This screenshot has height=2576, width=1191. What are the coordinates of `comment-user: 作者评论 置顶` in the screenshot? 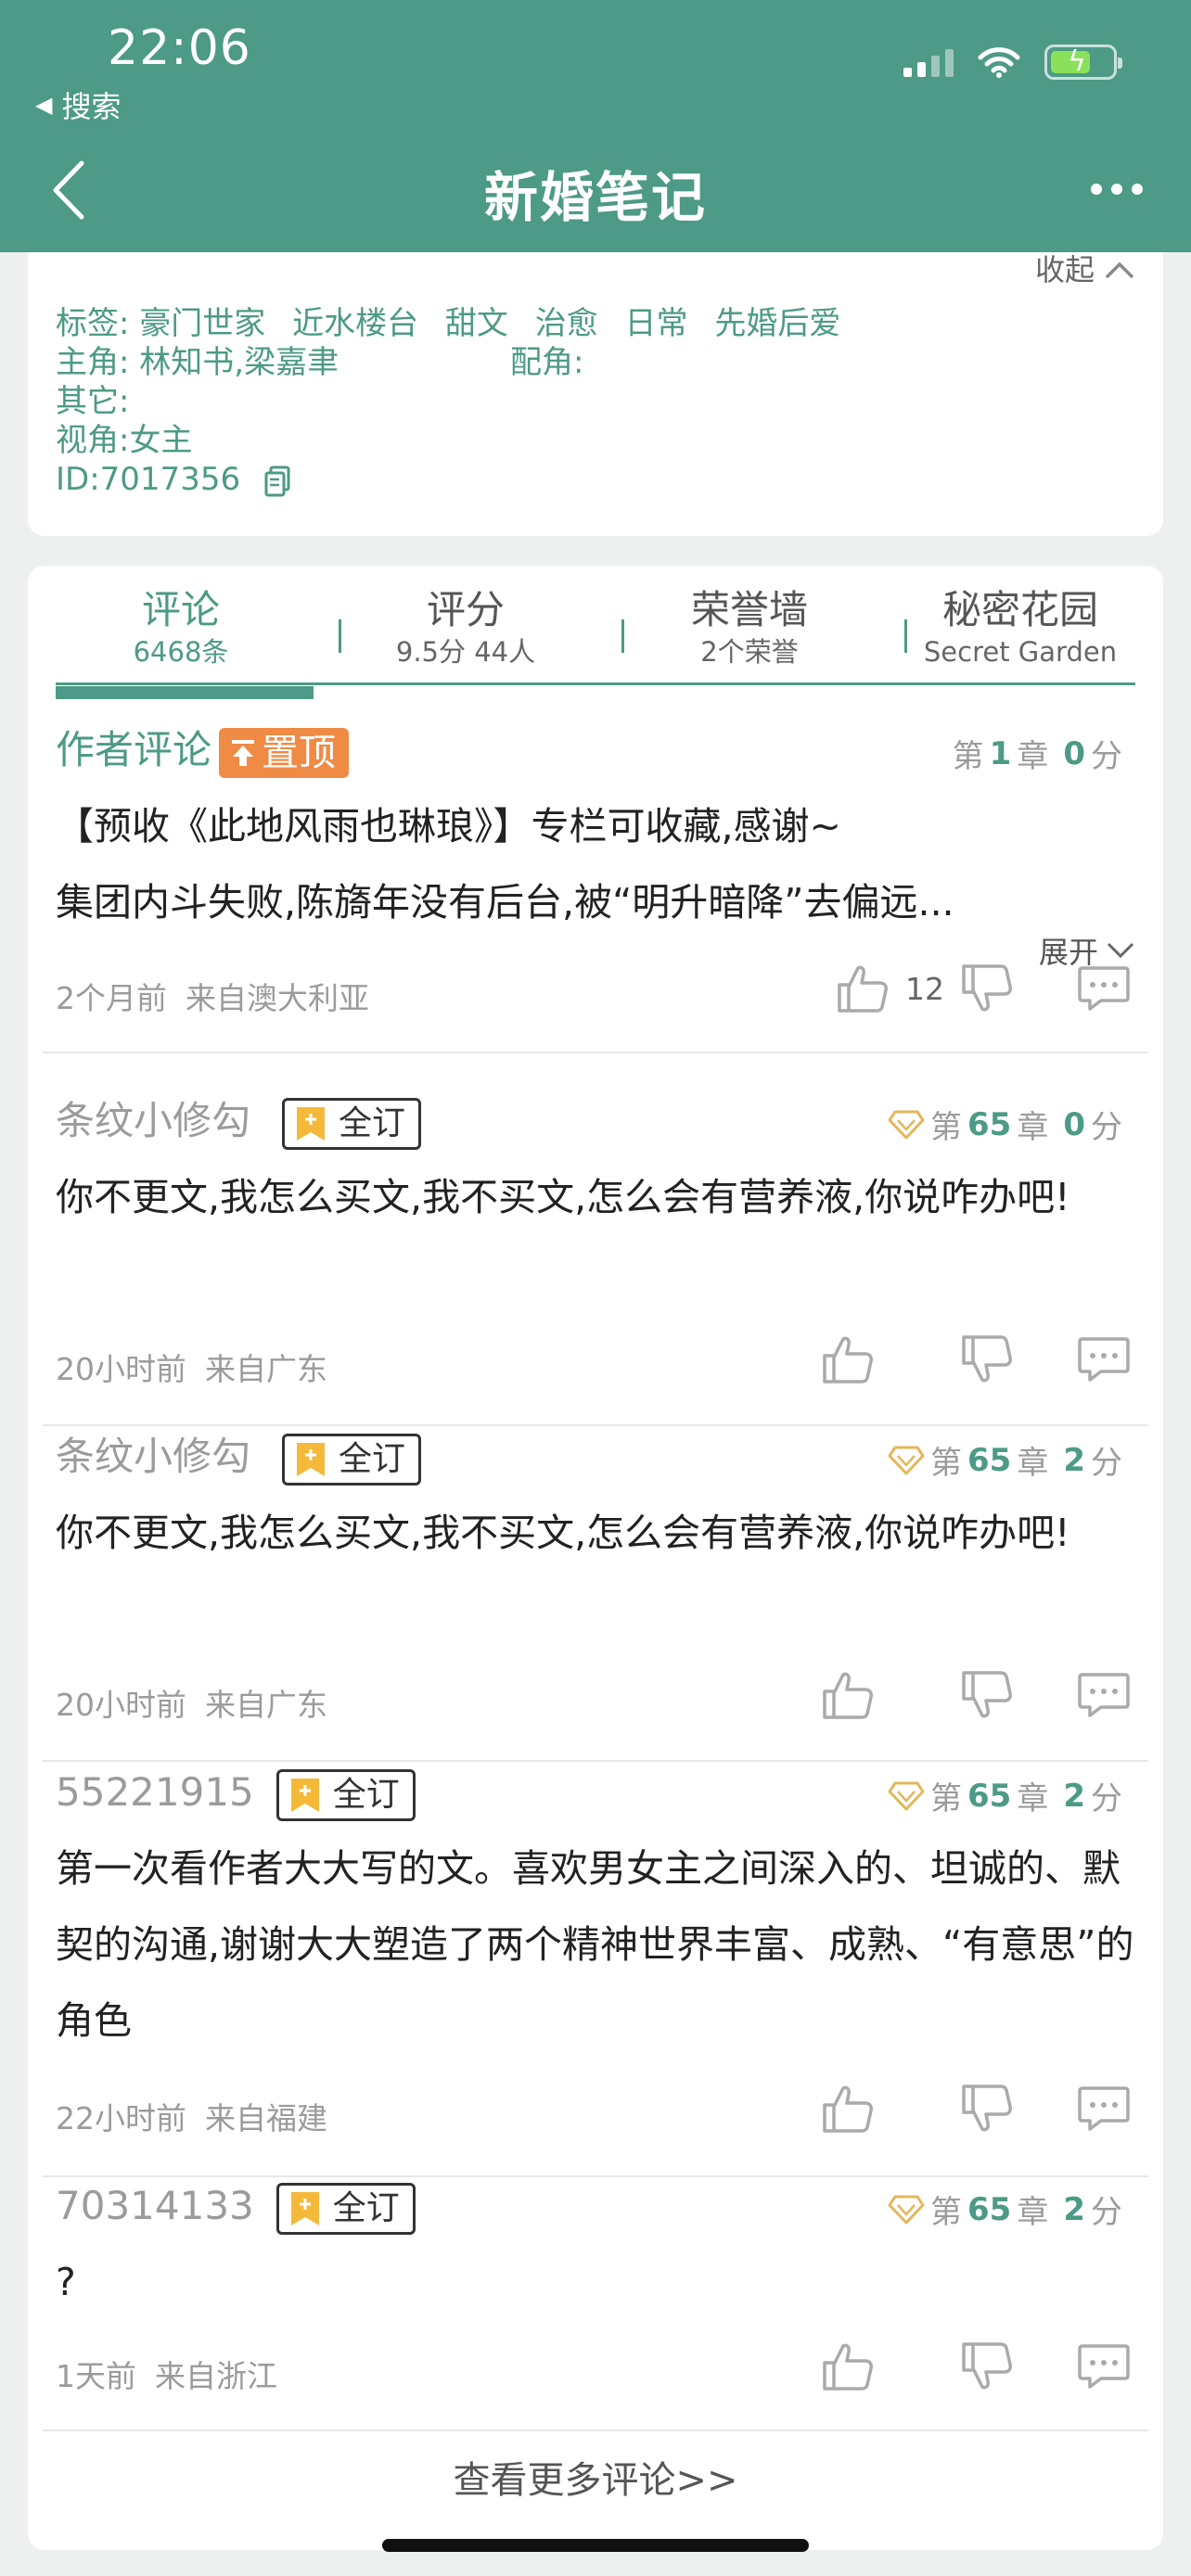 It's located at (203, 750).